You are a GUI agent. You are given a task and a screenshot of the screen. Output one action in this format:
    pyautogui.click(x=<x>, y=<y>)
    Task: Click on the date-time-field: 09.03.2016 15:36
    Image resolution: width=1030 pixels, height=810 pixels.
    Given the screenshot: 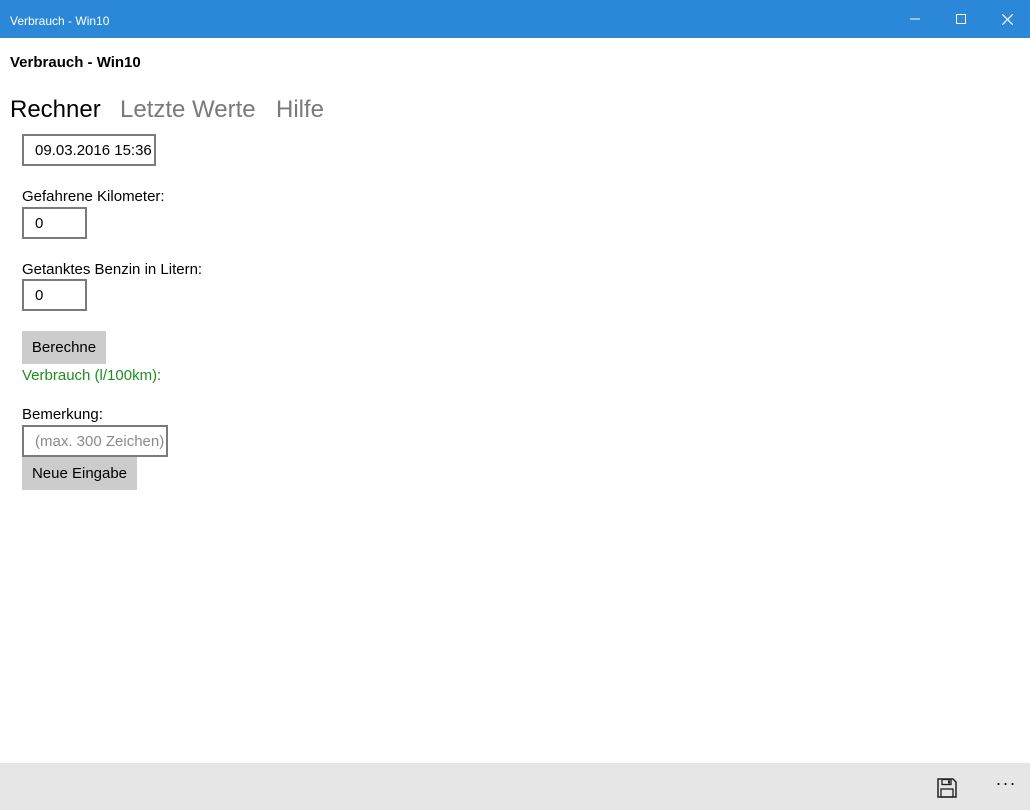 What is the action you would take?
    pyautogui.click(x=89, y=150)
    